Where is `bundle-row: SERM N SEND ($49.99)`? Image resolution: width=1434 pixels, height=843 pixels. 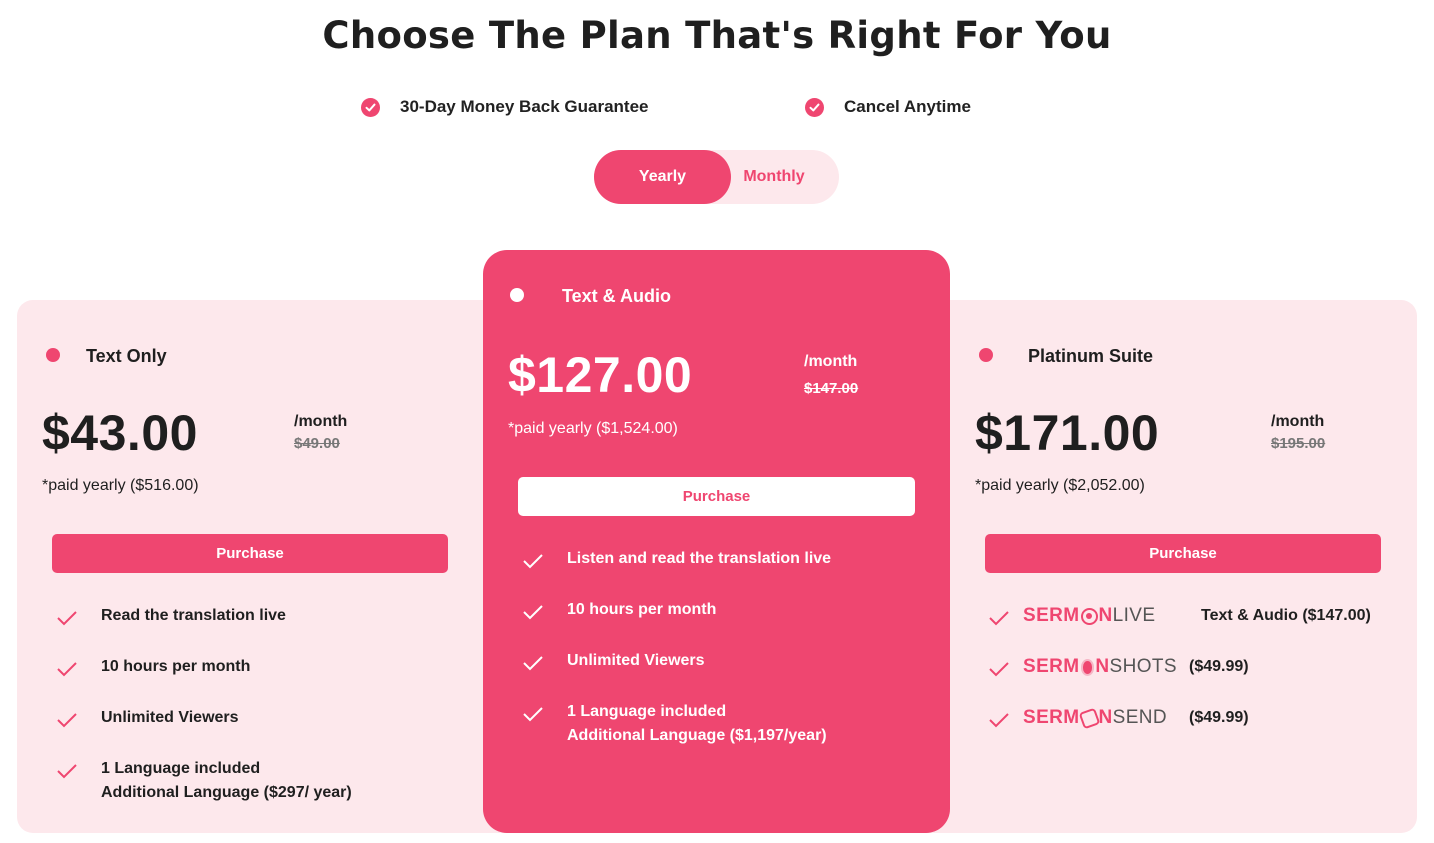 bundle-row: SERM N SEND ($49.99) is located at coordinates (1136, 718).